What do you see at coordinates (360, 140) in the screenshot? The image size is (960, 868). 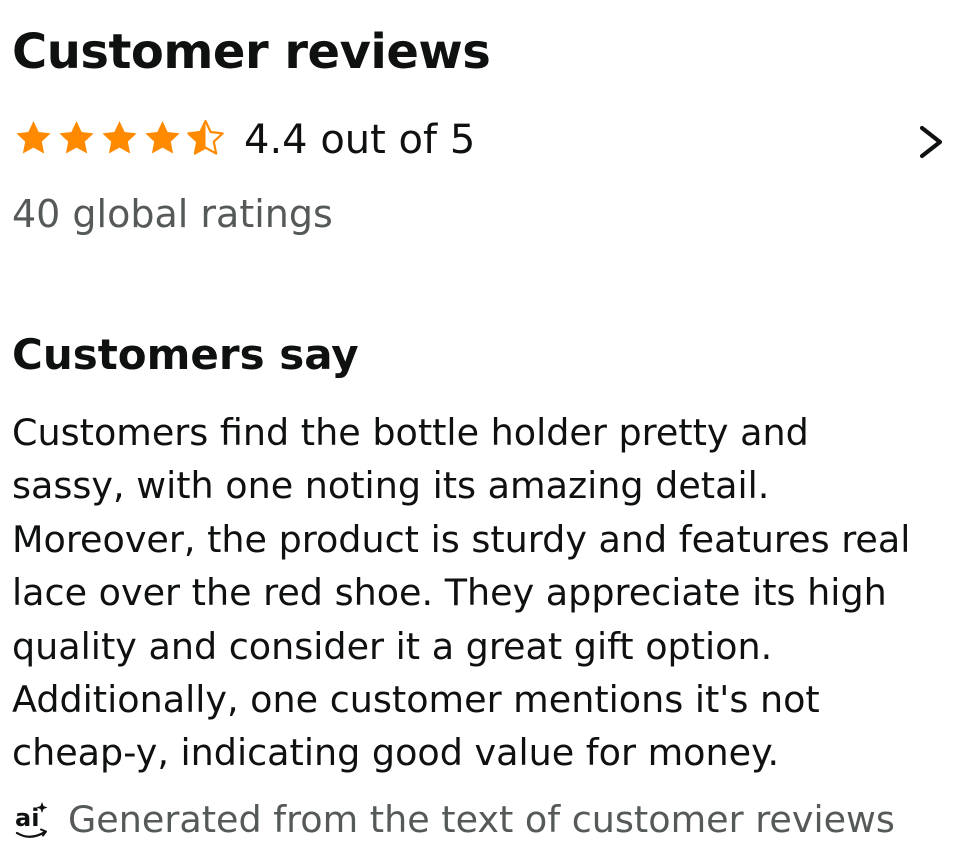 I see `rating-text: 4.4 out of 5` at bounding box center [360, 140].